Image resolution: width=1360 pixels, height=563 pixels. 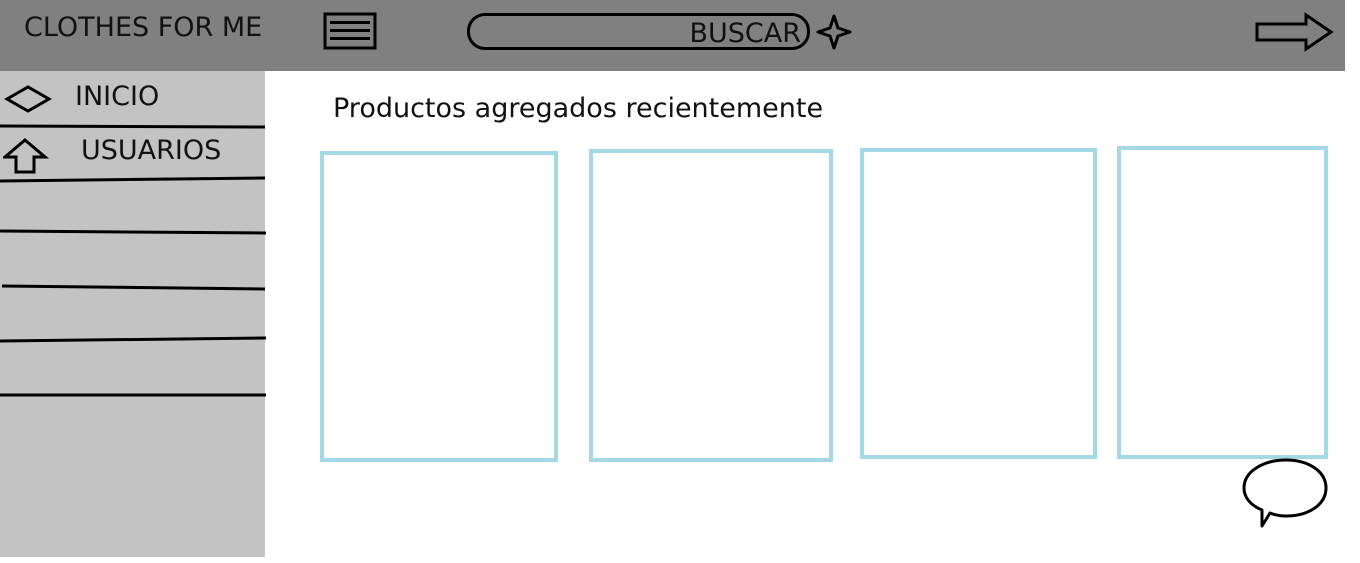 What do you see at coordinates (28, 99) in the screenshot?
I see `diamond-icon` at bounding box center [28, 99].